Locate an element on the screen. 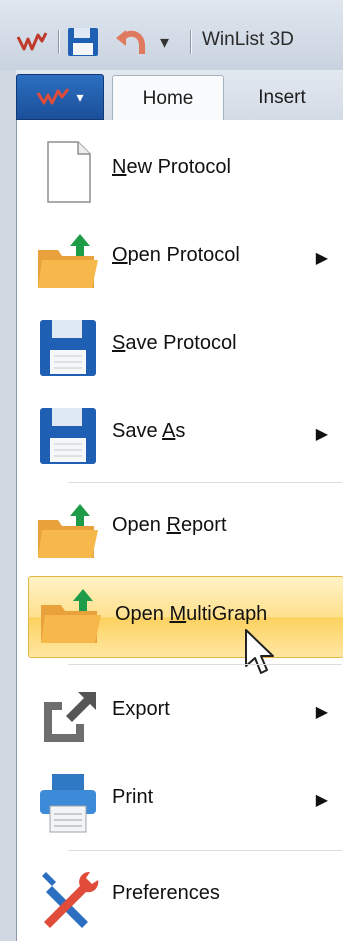 This screenshot has height=941, width=343. menu-item-label: Open MultiGraph is located at coordinates (191, 614).